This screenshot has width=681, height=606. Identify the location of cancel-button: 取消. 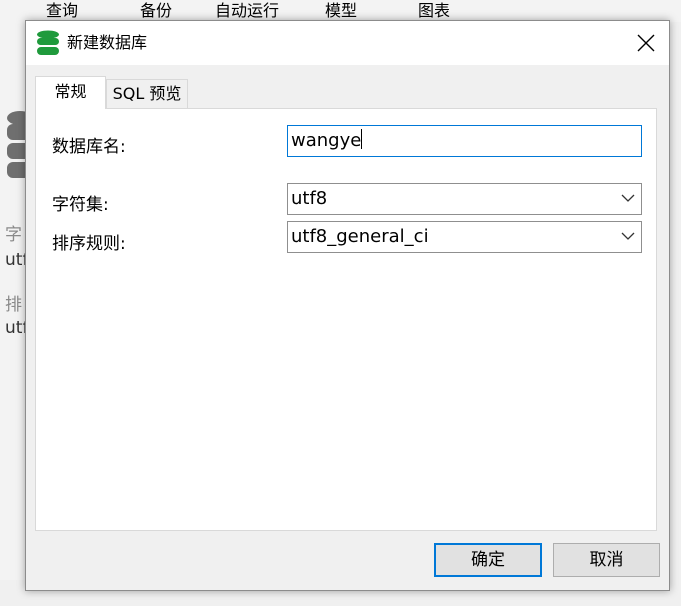
(606, 560).